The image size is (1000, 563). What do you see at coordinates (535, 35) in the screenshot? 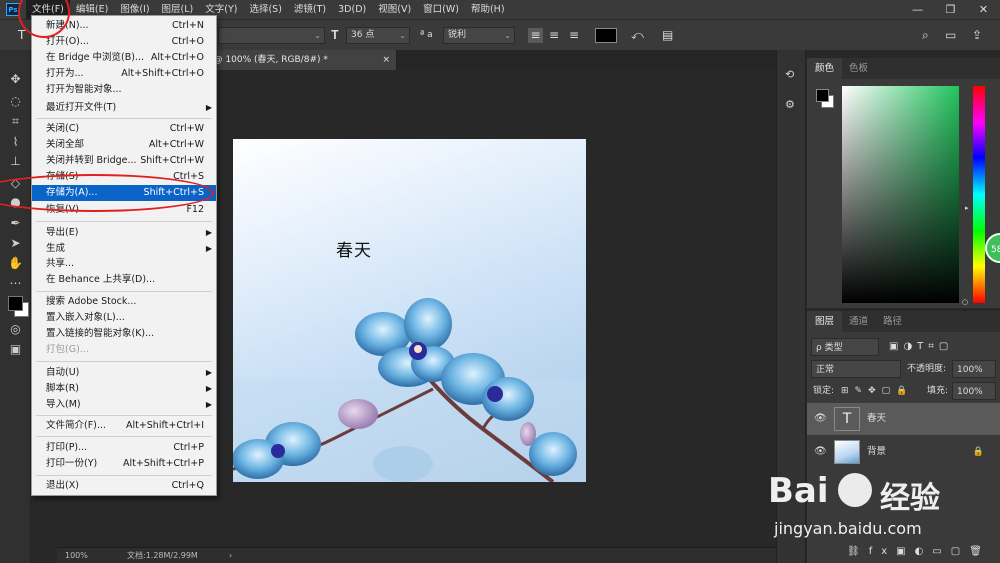
I see `align-left-icon: ≡` at bounding box center [535, 35].